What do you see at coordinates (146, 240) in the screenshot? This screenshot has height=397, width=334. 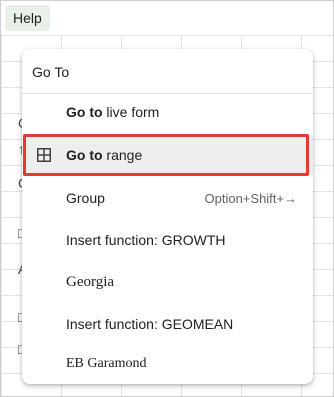 I see `item-label: Insert function: GROWTH` at bounding box center [146, 240].